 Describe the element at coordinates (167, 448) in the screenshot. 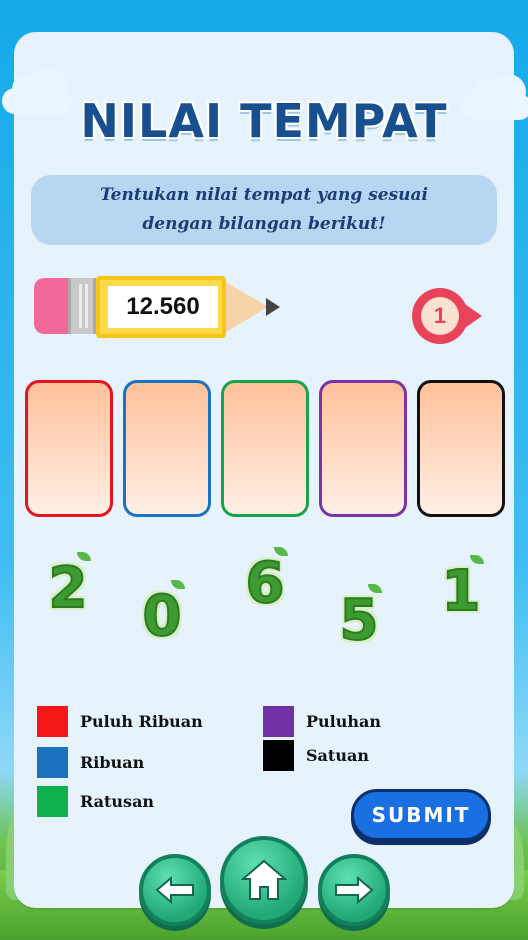

I see `drop-slot-ribuan` at that location.